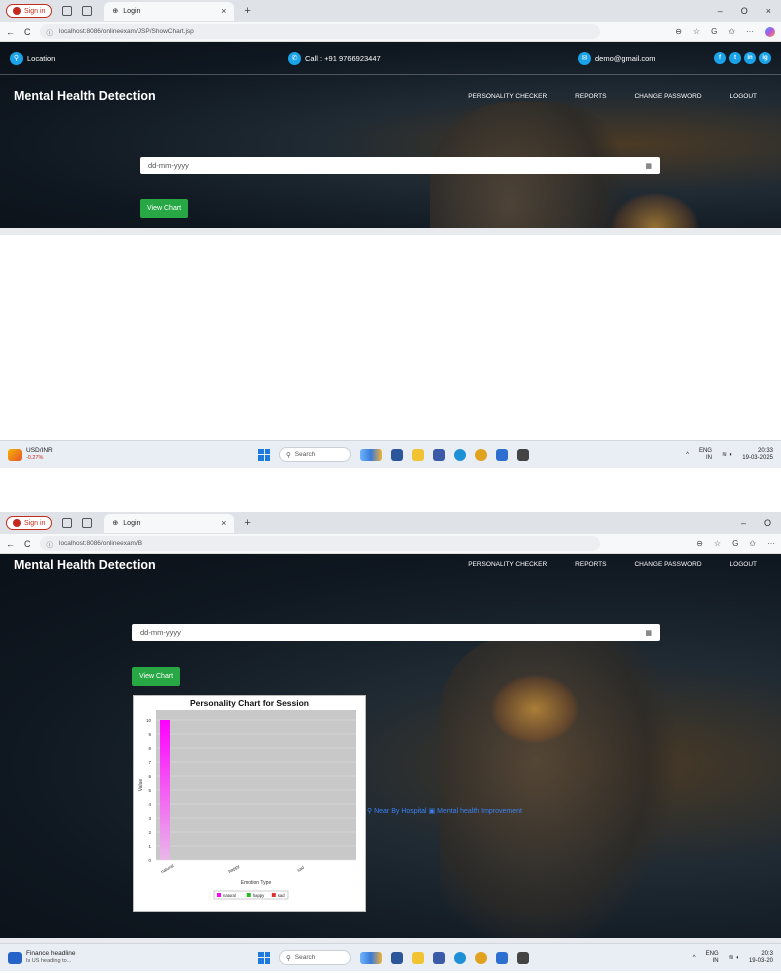 Image resolution: width=781 pixels, height=973 pixels. I want to click on copilot-icon, so click(770, 31).